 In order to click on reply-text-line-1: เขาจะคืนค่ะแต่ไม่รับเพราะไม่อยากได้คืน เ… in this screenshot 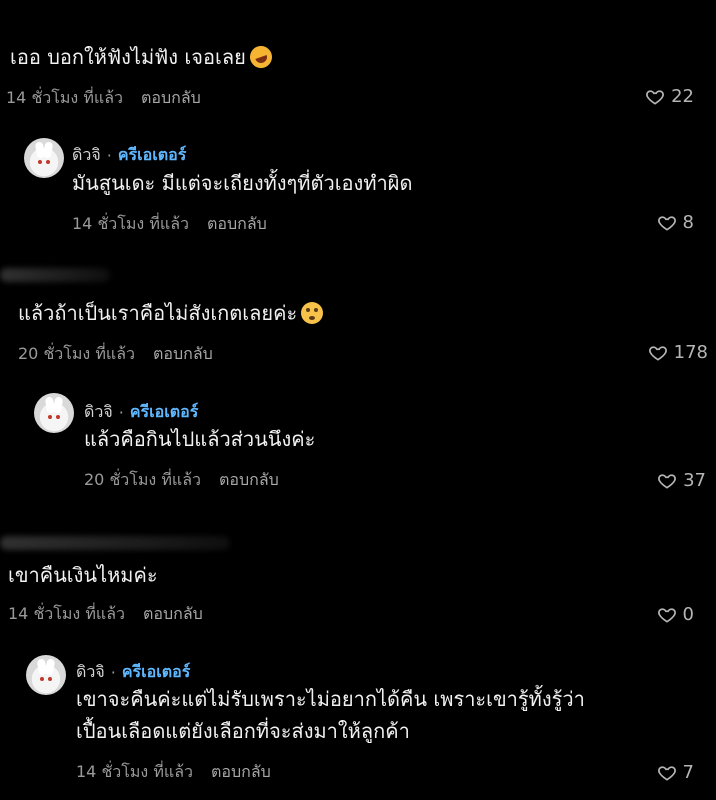, I will do `click(330, 699)`.